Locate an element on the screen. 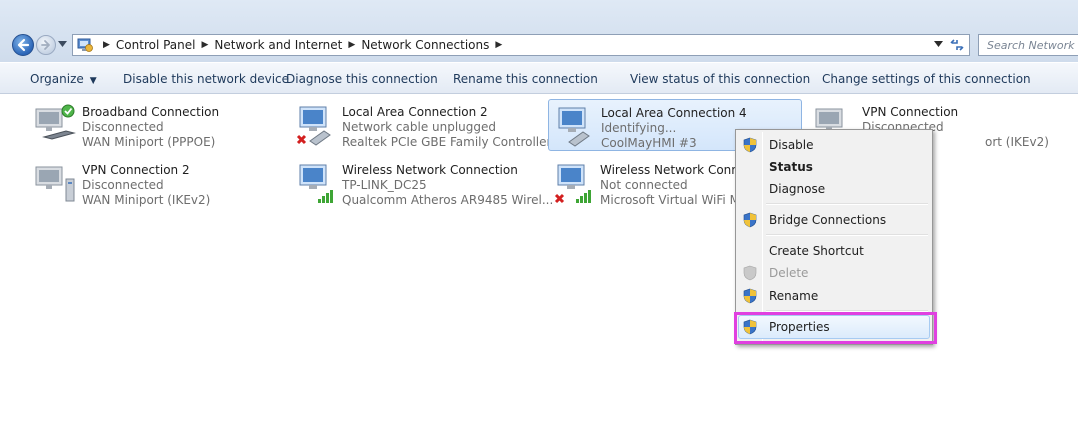  menu-item-bridge-connections: Bridge Connections is located at coordinates (834, 220).